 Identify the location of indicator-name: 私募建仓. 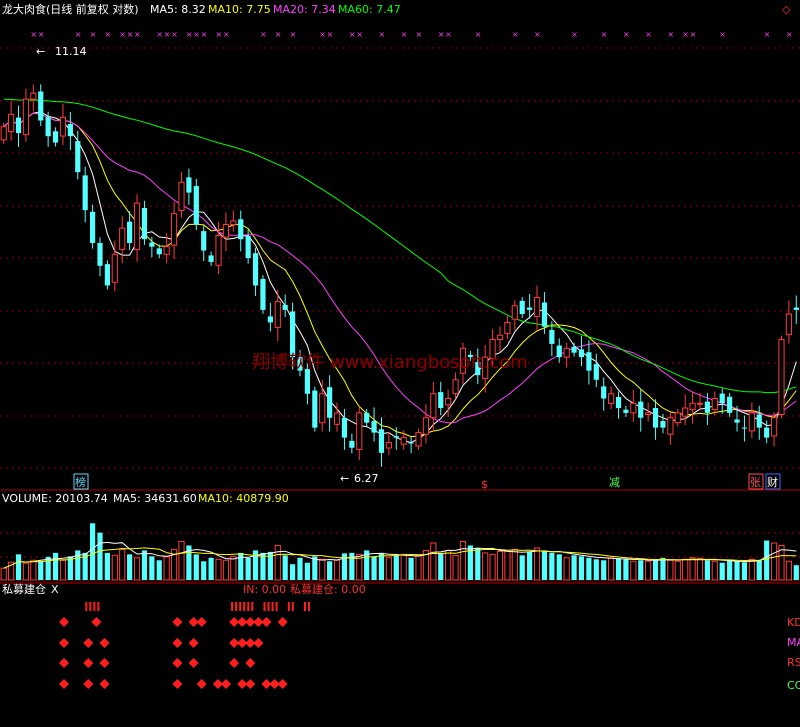
(24, 589).